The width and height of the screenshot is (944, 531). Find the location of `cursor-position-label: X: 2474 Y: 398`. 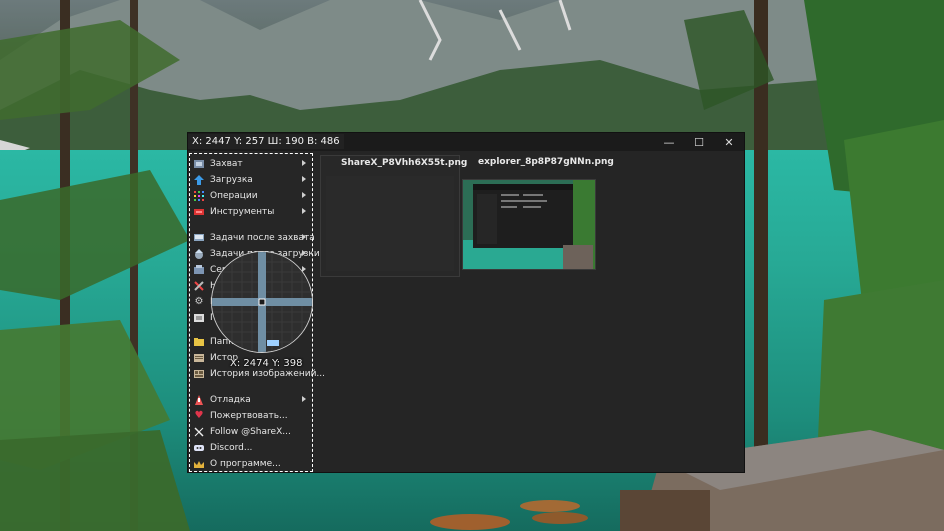

cursor-position-label: X: 2474 Y: 398 is located at coordinates (266, 363).